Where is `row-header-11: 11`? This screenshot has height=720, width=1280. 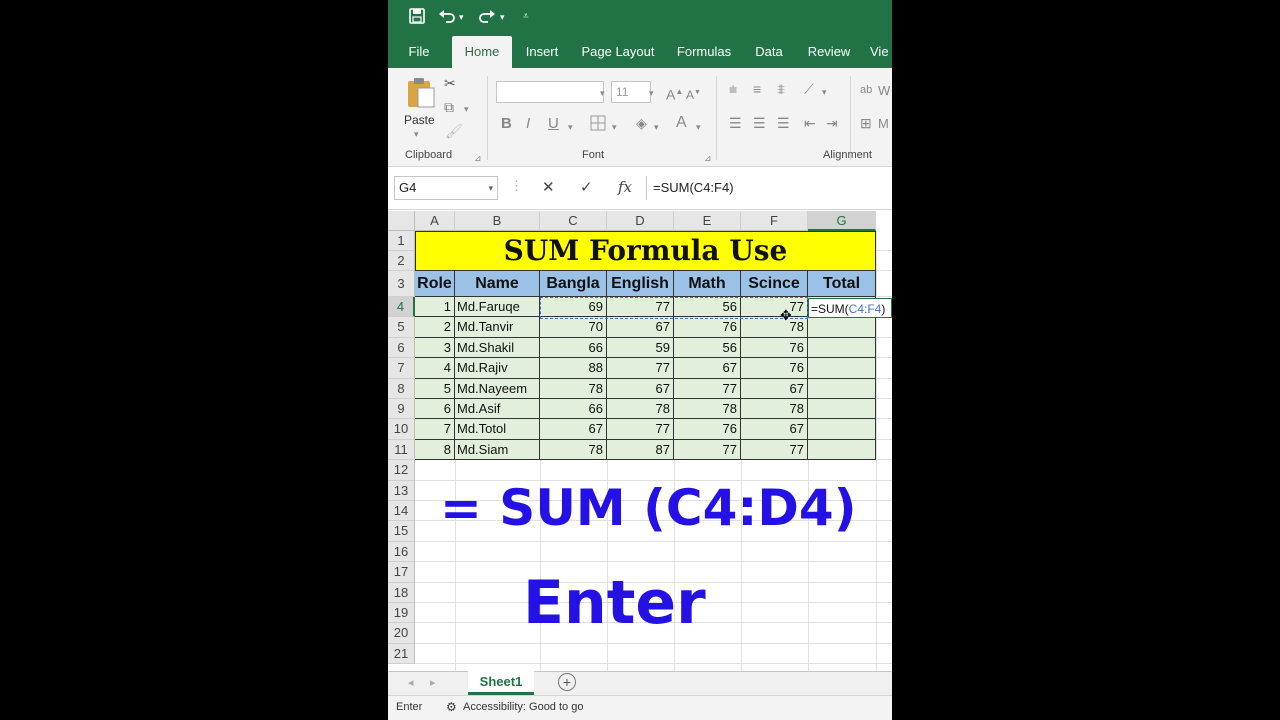 row-header-11: 11 is located at coordinates (401, 450).